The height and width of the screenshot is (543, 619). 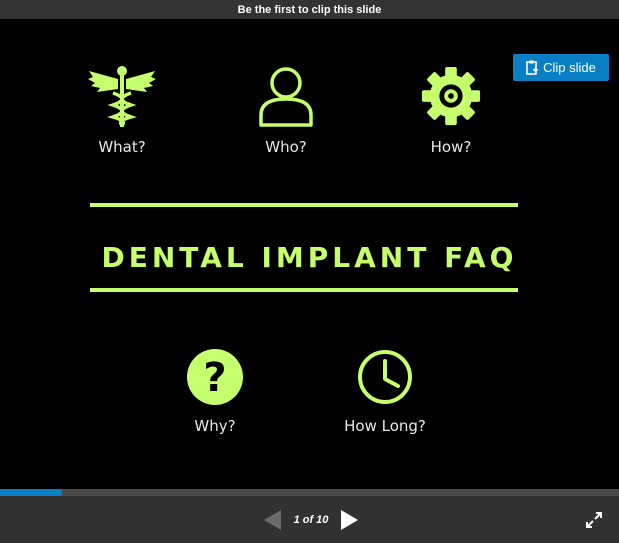 What do you see at coordinates (31, 492) in the screenshot?
I see `slide-progress-fill` at bounding box center [31, 492].